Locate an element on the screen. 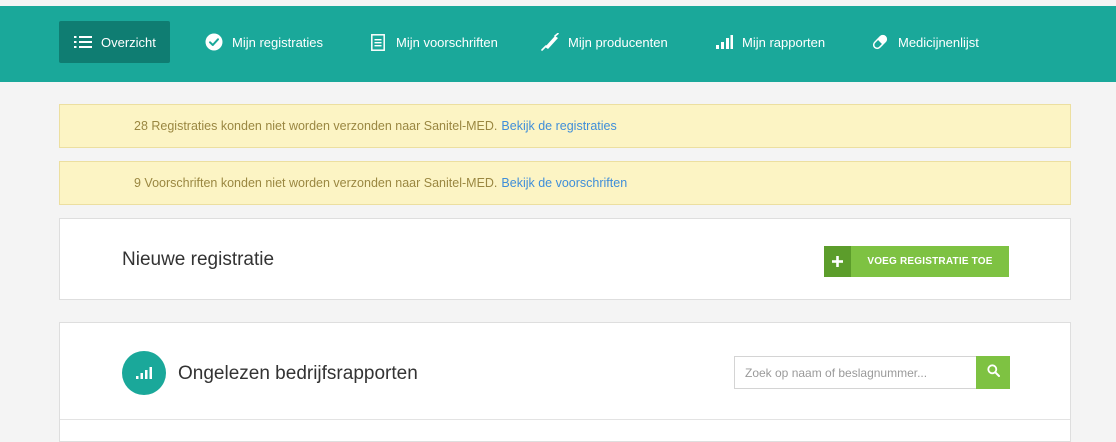  nav-item-mijn-producenten: Mijn producenten is located at coordinates (604, 42).